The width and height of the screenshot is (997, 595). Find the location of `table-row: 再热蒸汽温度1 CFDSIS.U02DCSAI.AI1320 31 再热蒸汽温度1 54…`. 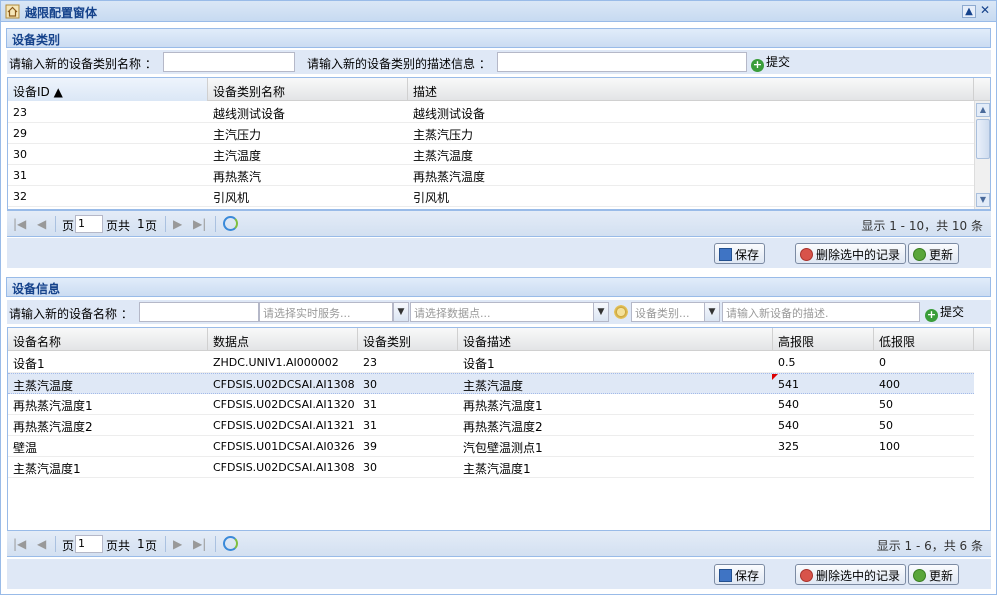

table-row: 再热蒸汽温度1 CFDSIS.U02DCSAI.AI1320 31 再热蒸汽温度1 54… is located at coordinates (491, 404).